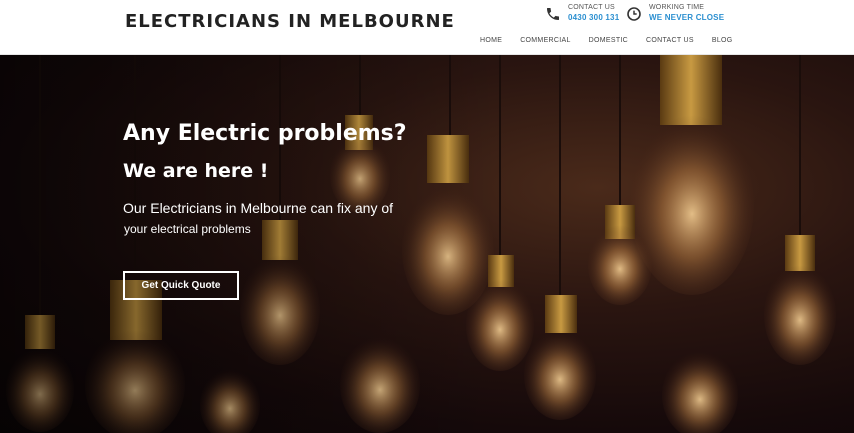 This screenshot has width=854, height=433. I want to click on contact-label: CONTACT US, so click(591, 7).